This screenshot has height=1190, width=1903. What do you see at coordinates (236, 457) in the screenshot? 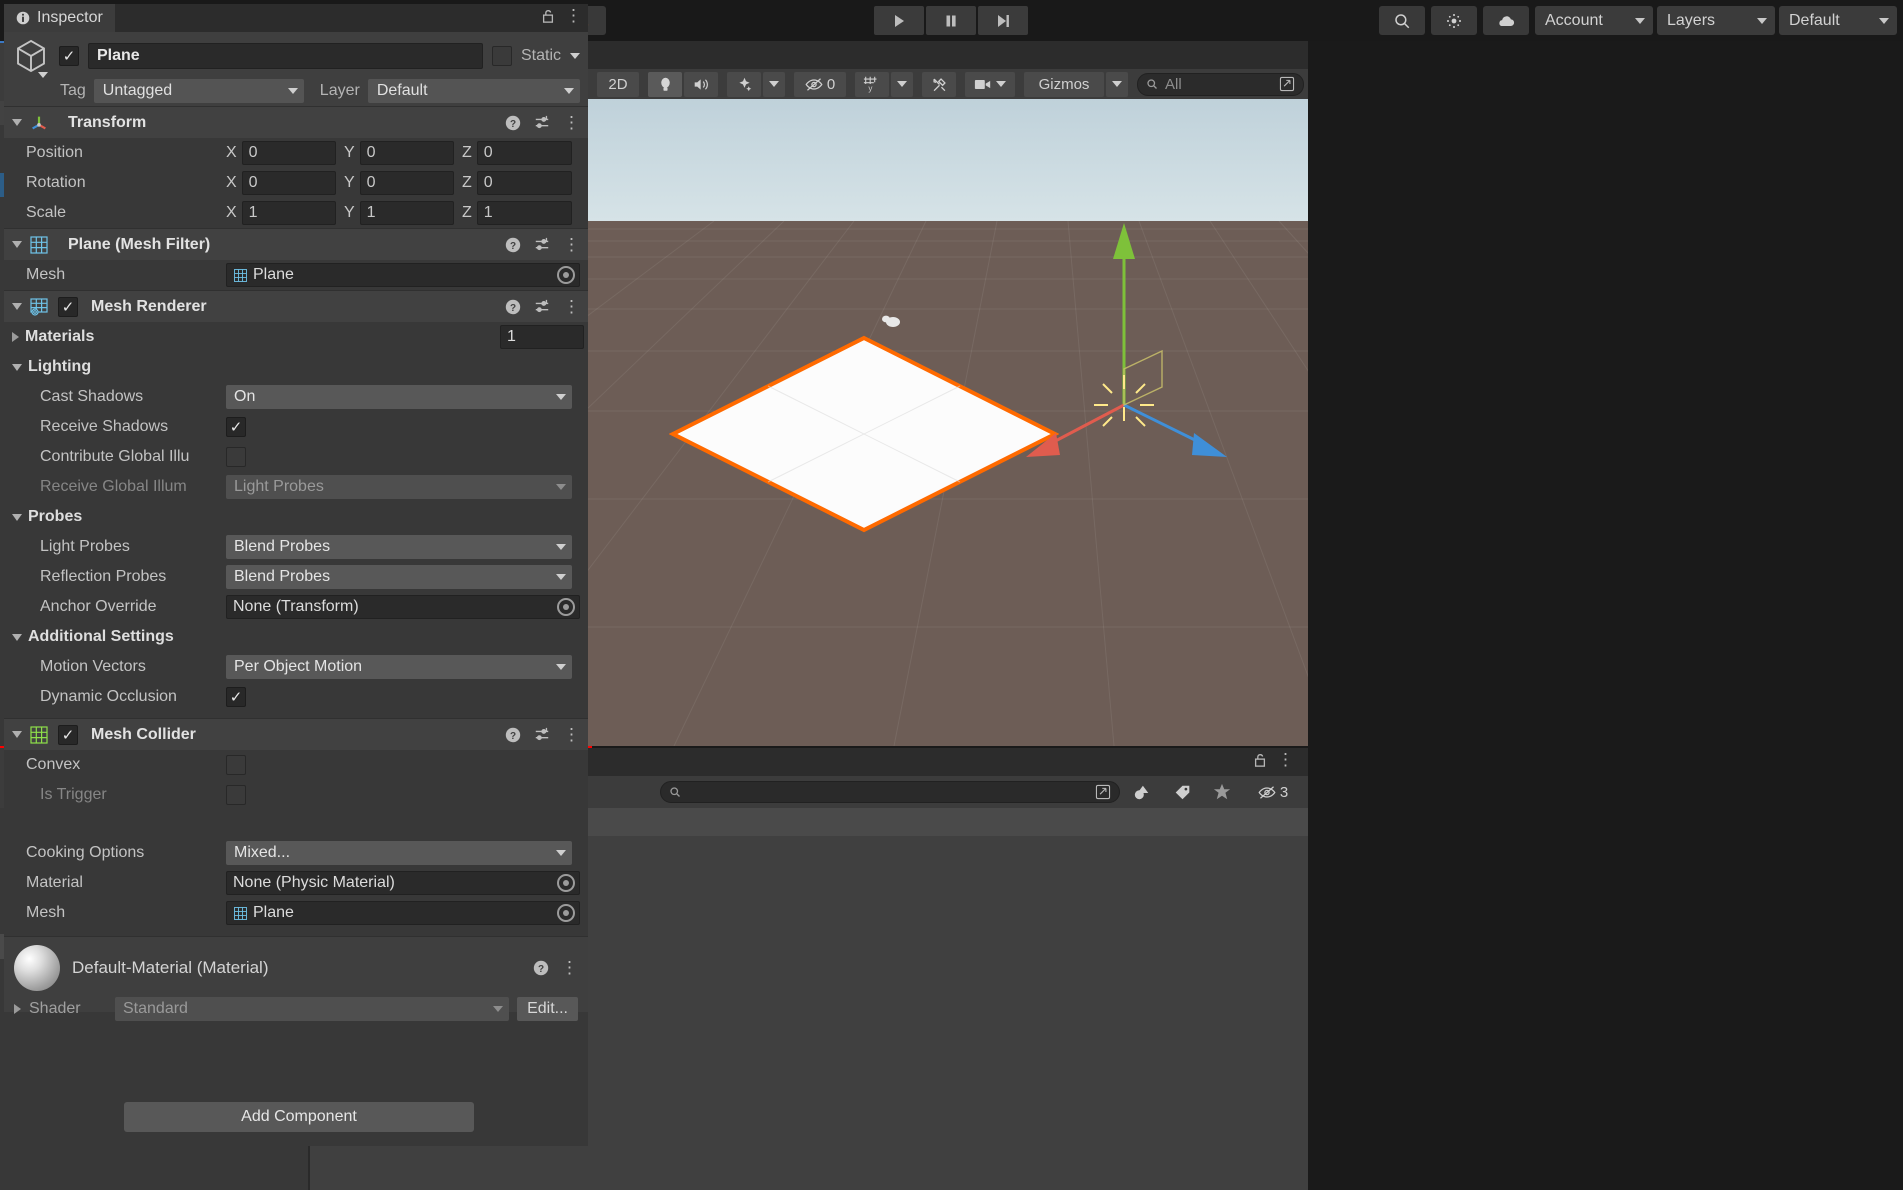
I see `contribute-gi-checkbox` at bounding box center [236, 457].